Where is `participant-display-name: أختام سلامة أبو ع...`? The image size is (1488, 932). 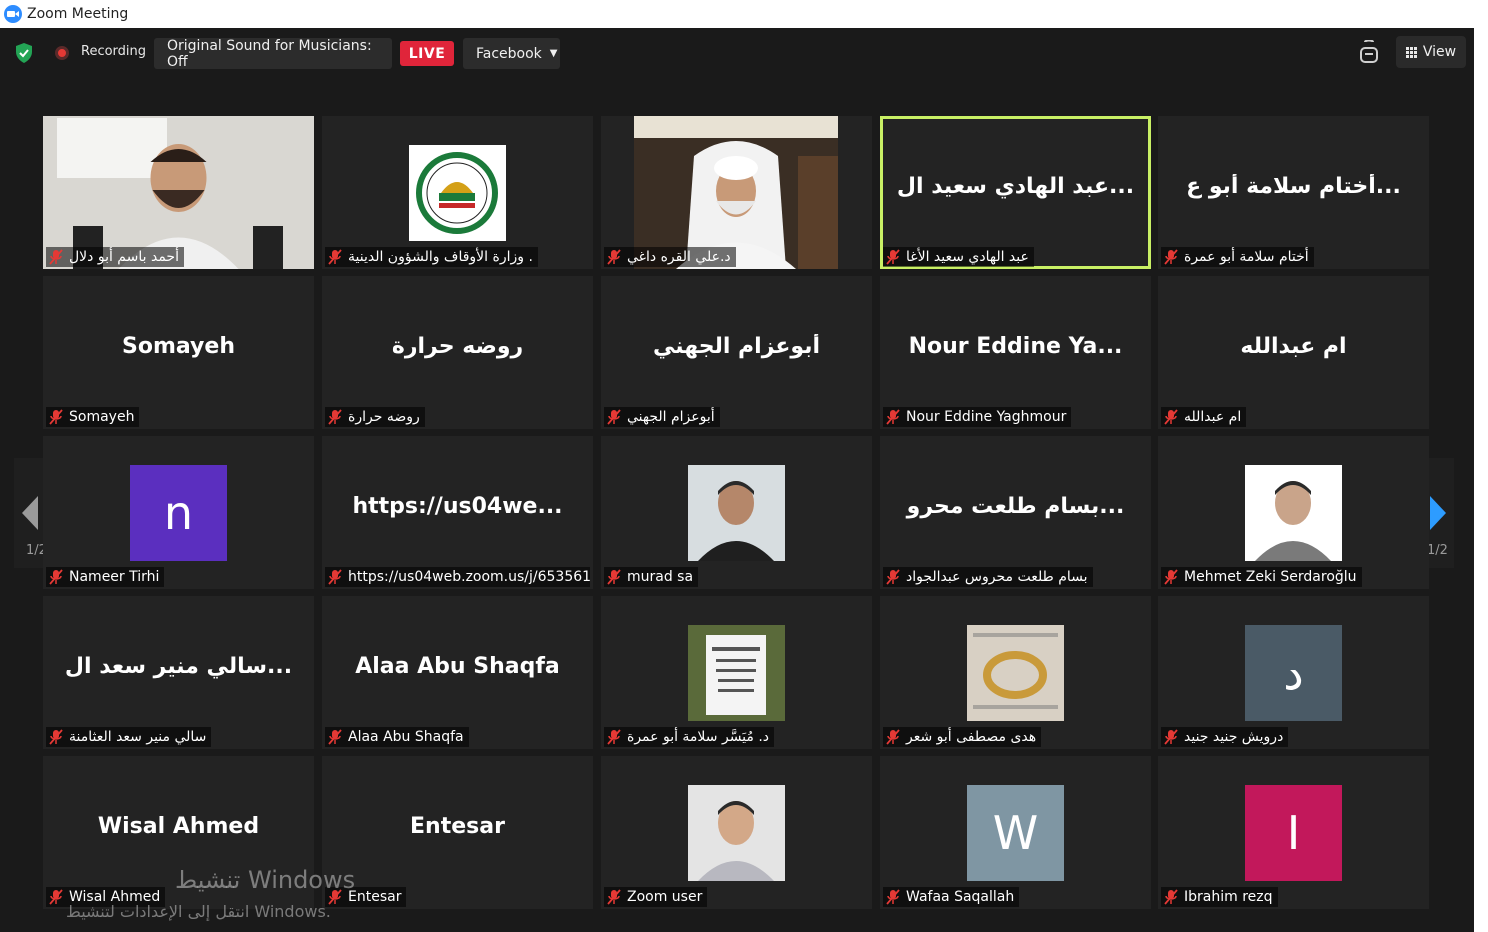
participant-display-name: أختام سلامة أبو ع... is located at coordinates (1293, 186).